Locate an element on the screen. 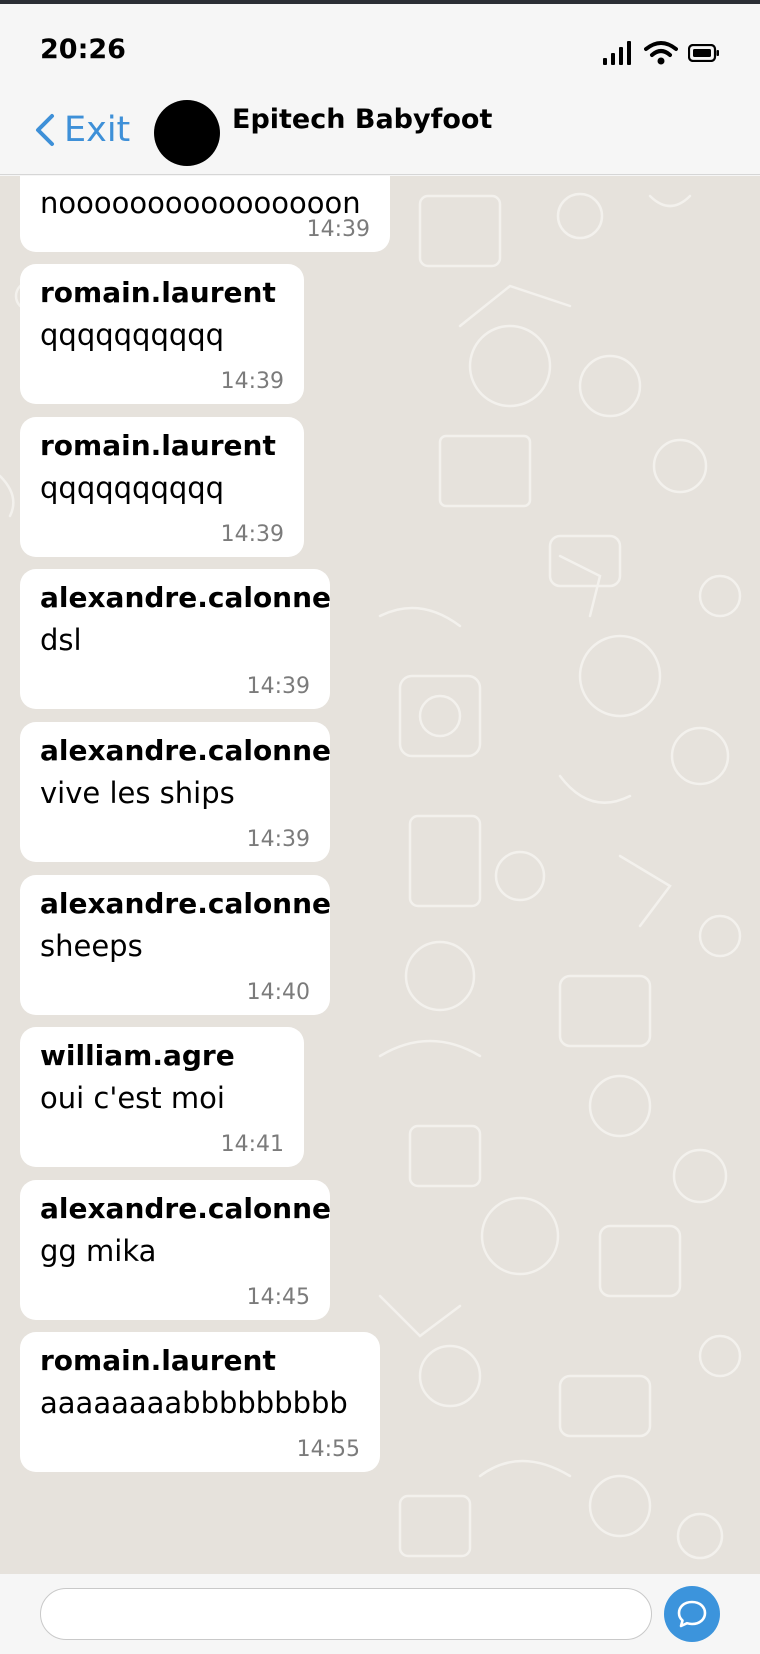  exit-button: Exit is located at coordinates (80, 130).